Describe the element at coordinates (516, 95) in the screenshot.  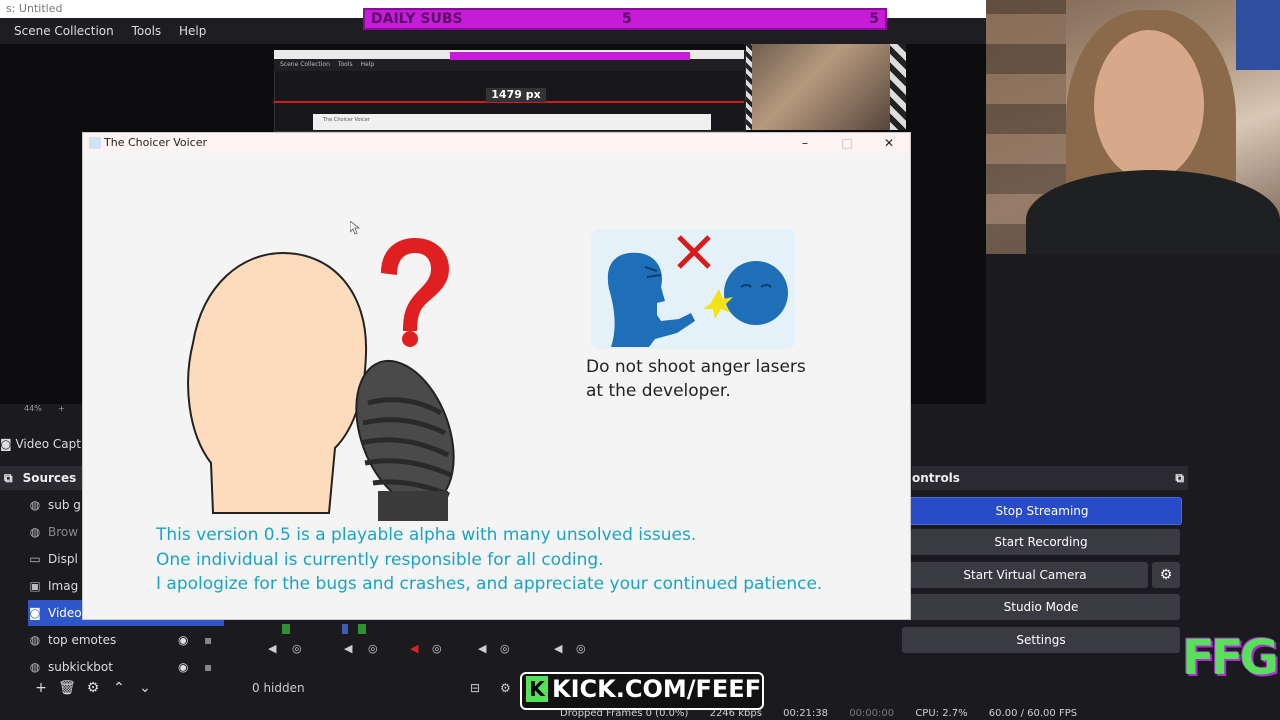
I see `px-badge: 1479 px` at that location.